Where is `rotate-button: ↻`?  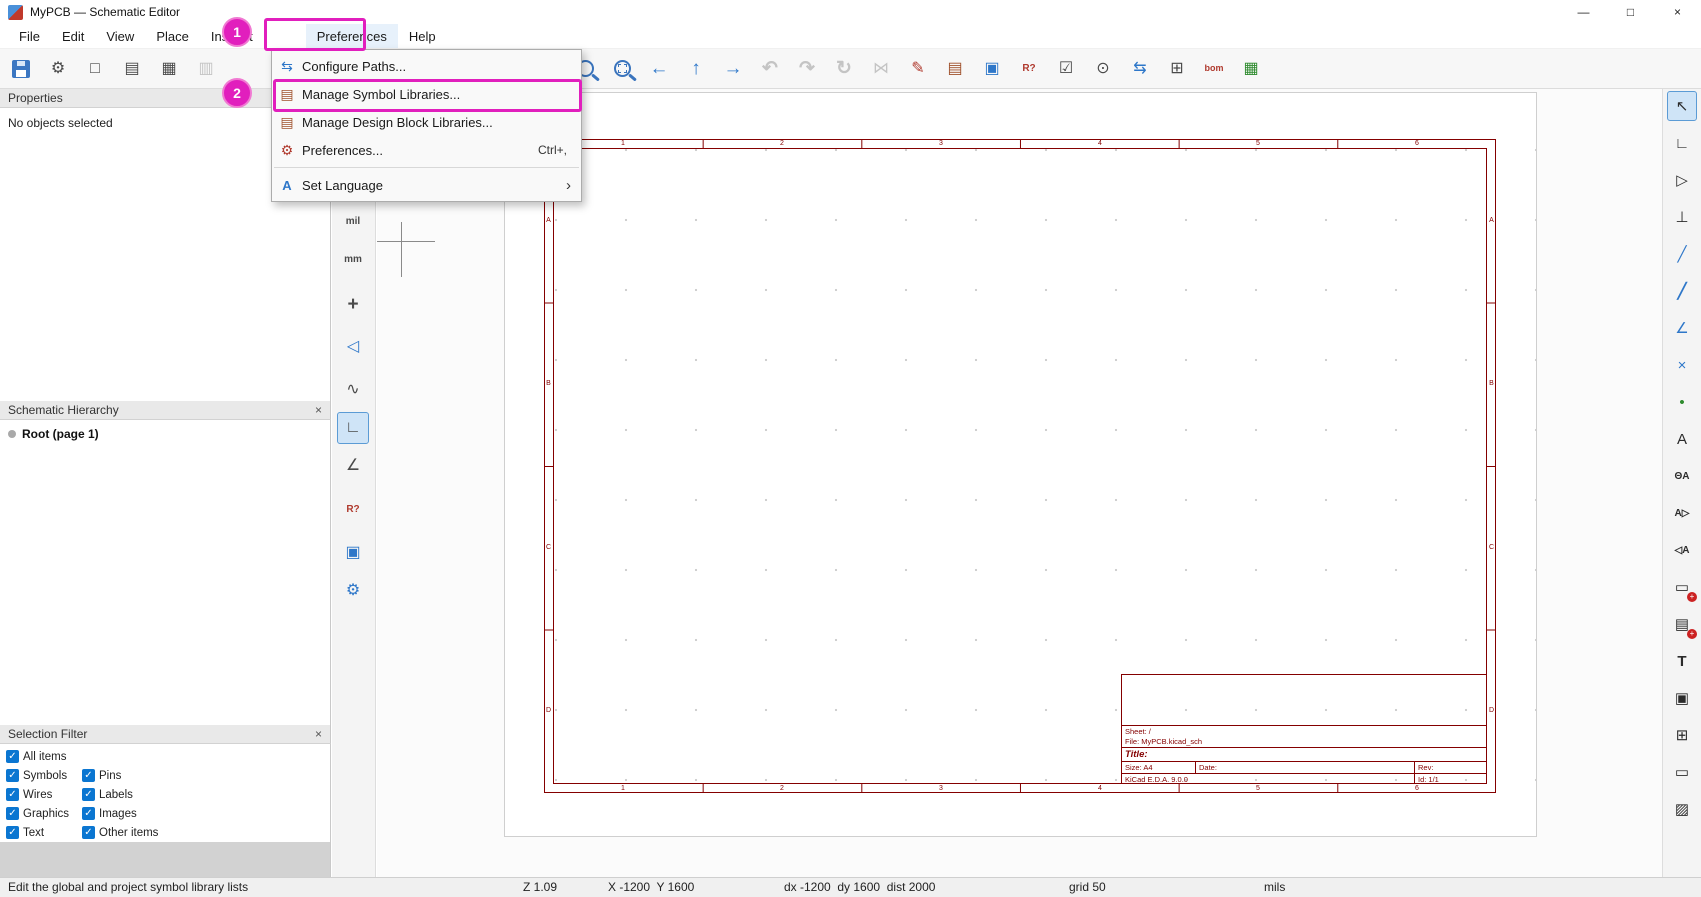
rotate-button: ↻ is located at coordinates (844, 69).